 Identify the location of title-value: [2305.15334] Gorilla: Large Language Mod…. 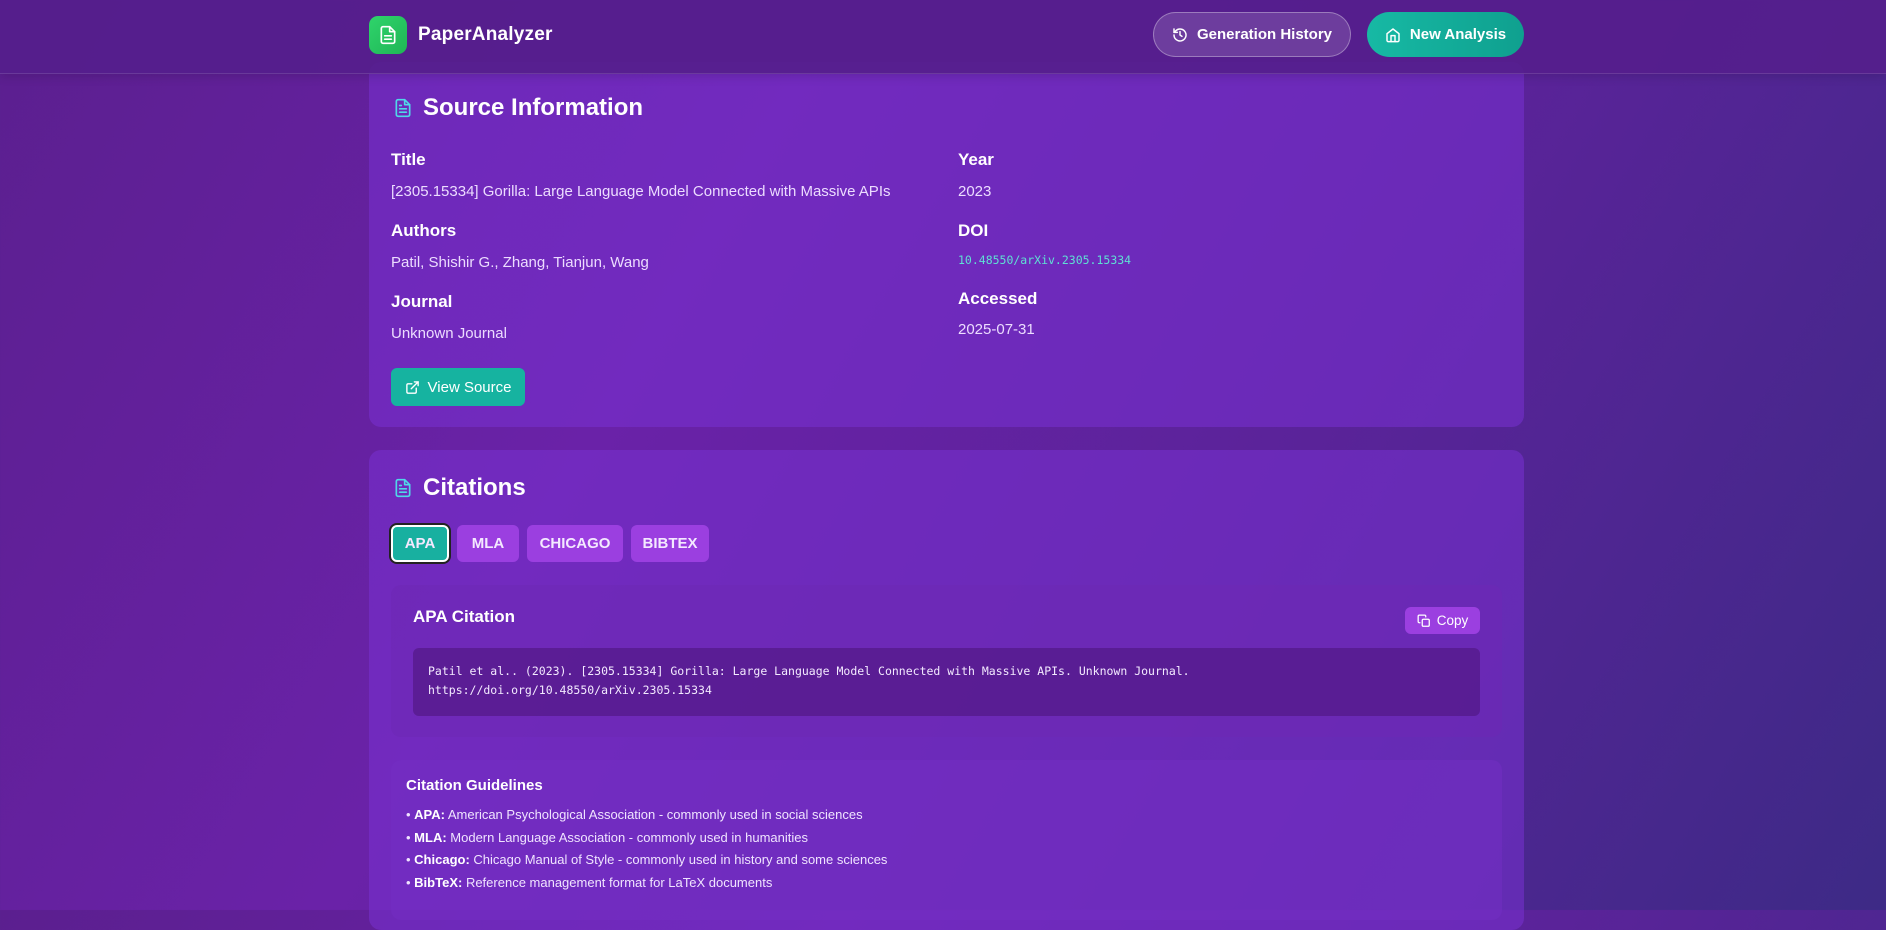
(641, 191).